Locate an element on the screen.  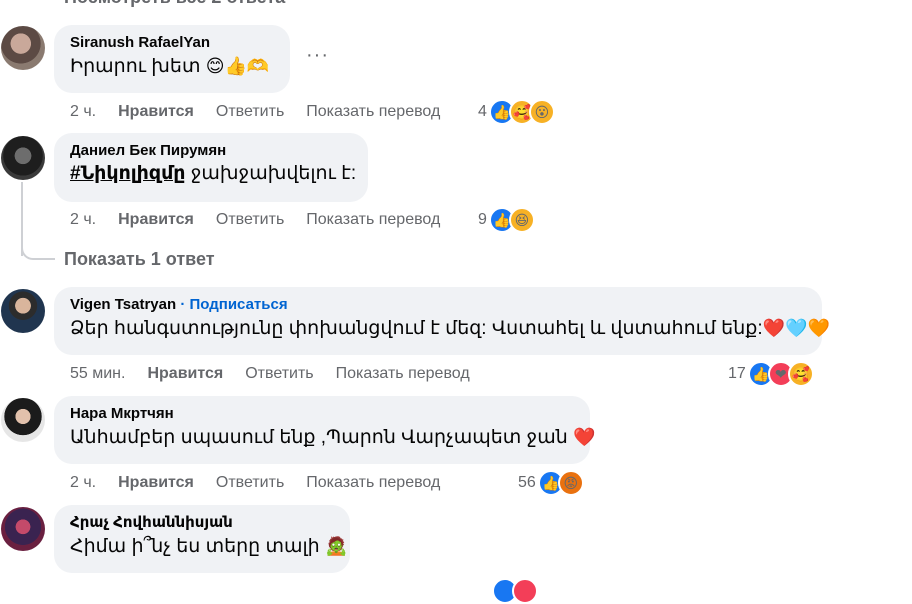
show-replies-link: Показать 1 ответ is located at coordinates (139, 259).